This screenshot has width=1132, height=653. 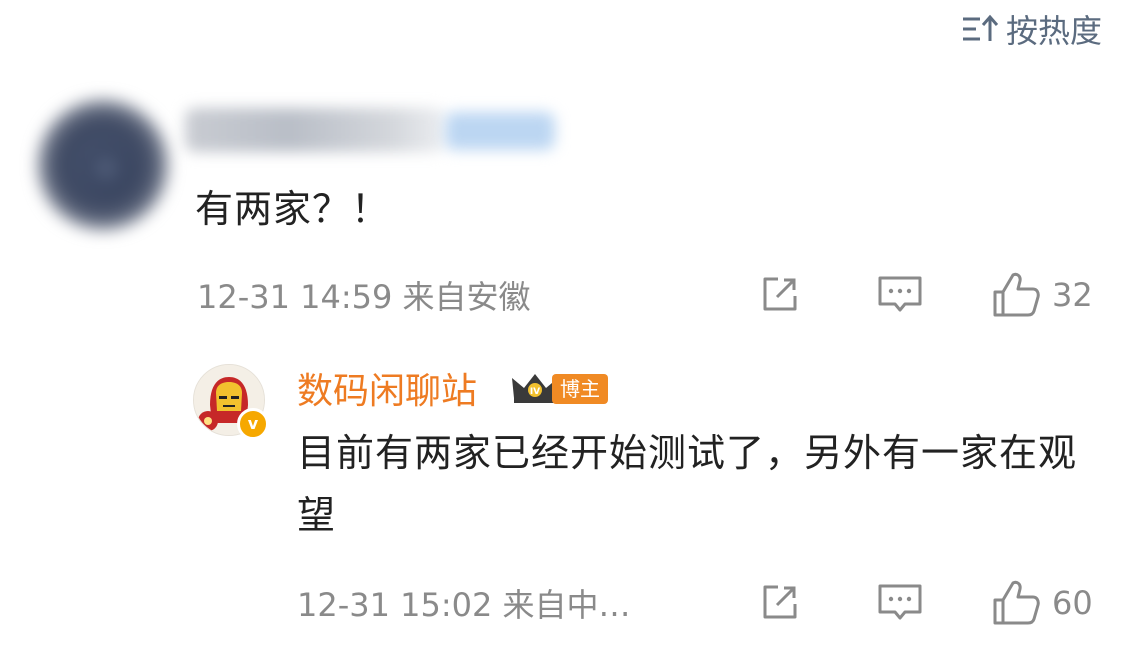 What do you see at coordinates (387, 388) in the screenshot?
I see `reply-author-name: 数码闲聊站` at bounding box center [387, 388].